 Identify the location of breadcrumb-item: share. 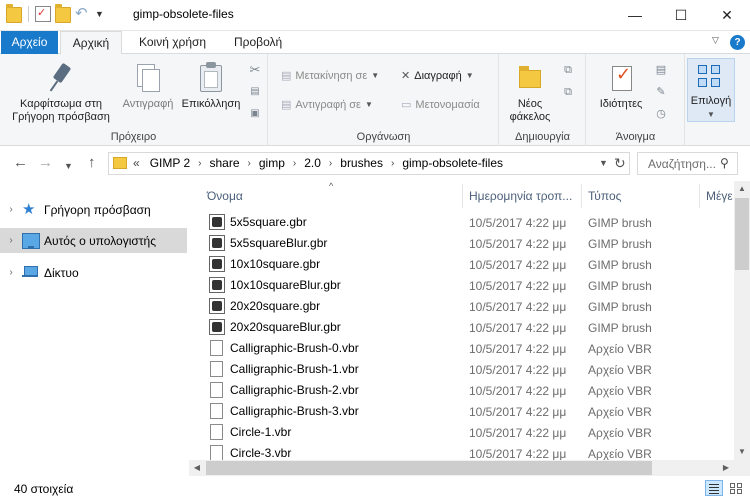
(225, 163).